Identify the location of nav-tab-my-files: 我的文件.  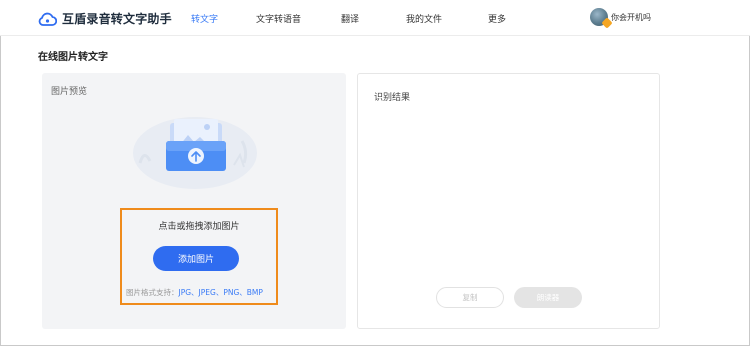
(424, 18).